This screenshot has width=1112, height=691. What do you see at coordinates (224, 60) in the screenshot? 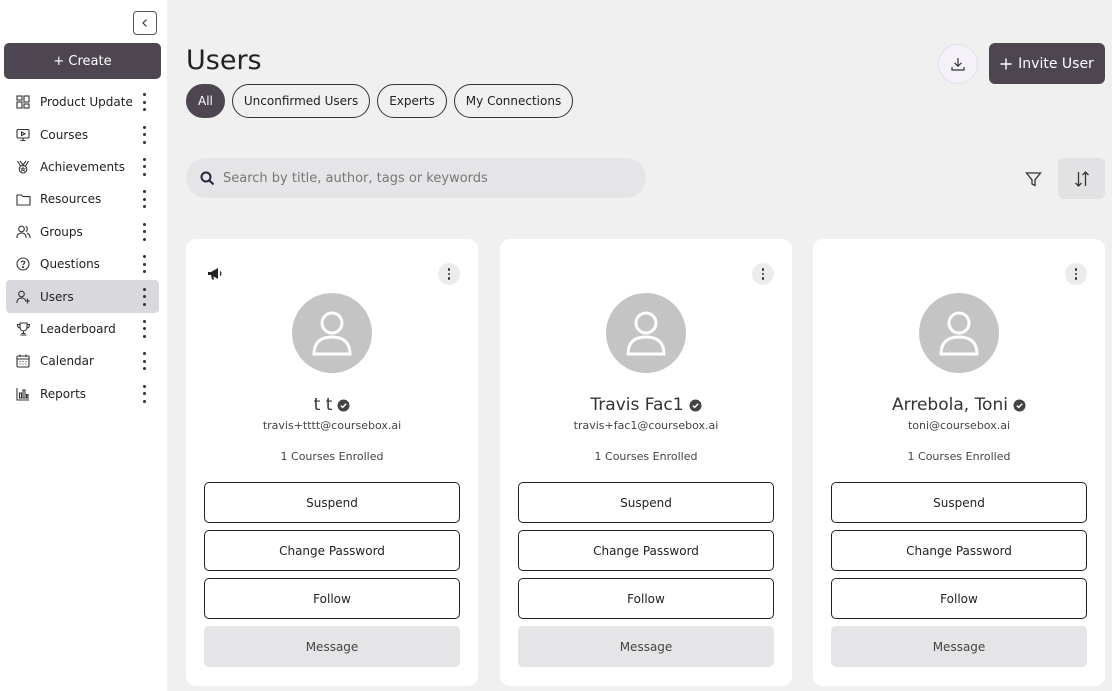
I see `page-title: Users` at bounding box center [224, 60].